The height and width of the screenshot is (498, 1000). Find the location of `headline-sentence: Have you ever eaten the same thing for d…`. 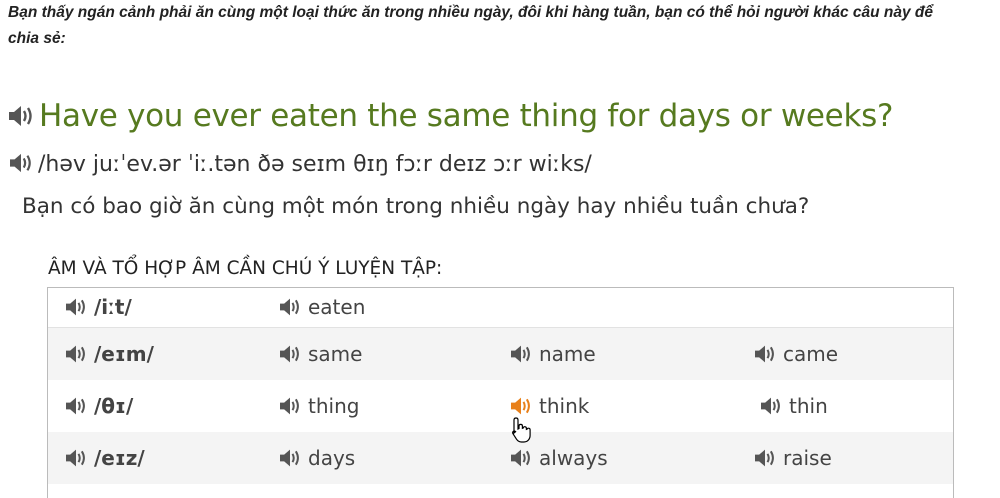

headline-sentence: Have you ever eaten the same thing for d… is located at coordinates (449, 116).